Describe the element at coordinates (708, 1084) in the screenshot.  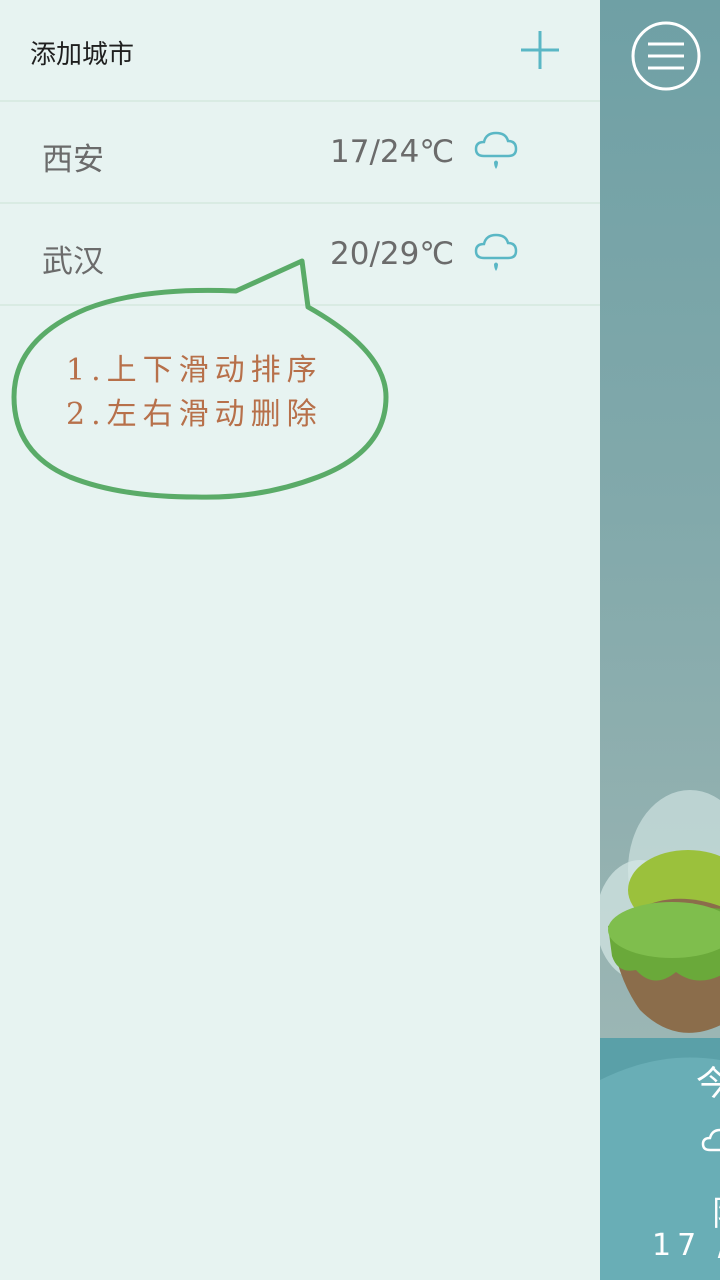
I see `today-label: 今` at that location.